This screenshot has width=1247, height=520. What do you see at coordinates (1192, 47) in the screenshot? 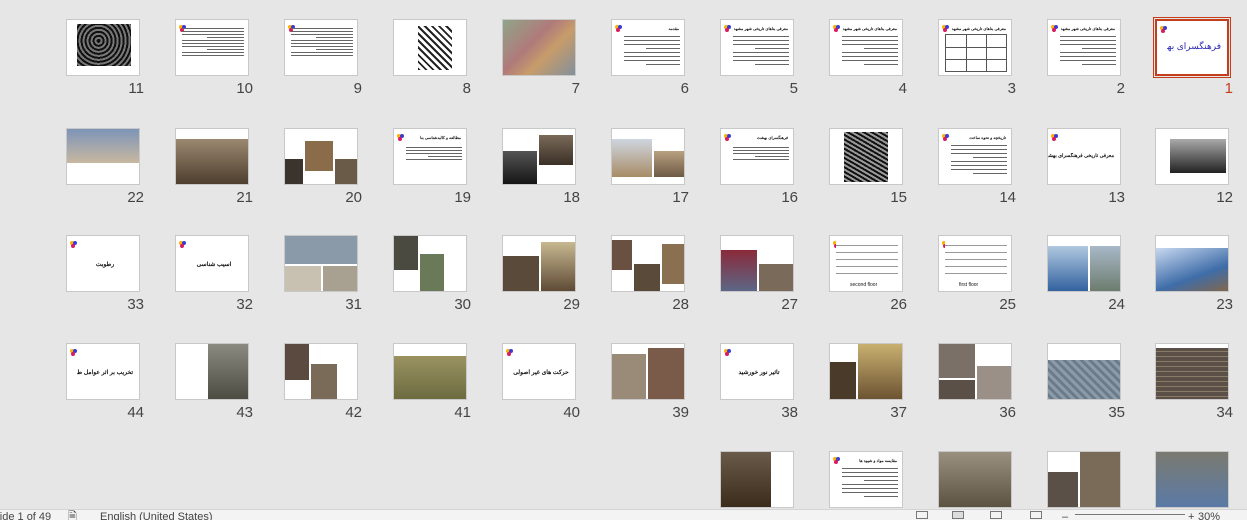
I see `slide-thumbnail-1: فرهنگسرای بهشت` at bounding box center [1192, 47].